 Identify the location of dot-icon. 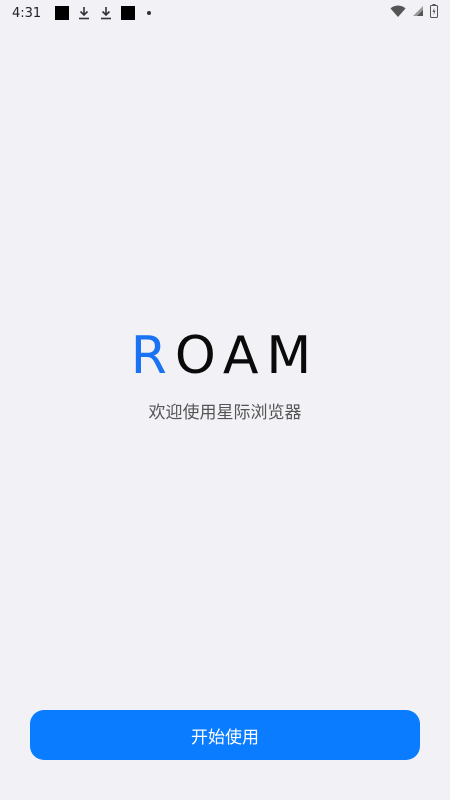
(149, 13).